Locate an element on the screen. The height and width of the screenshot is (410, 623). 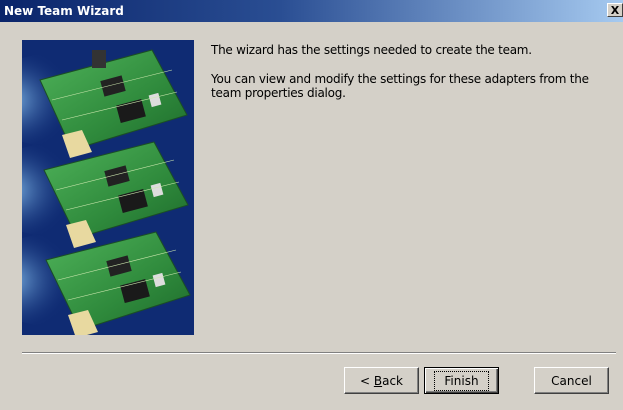
back-button: < Back is located at coordinates (381, 380).